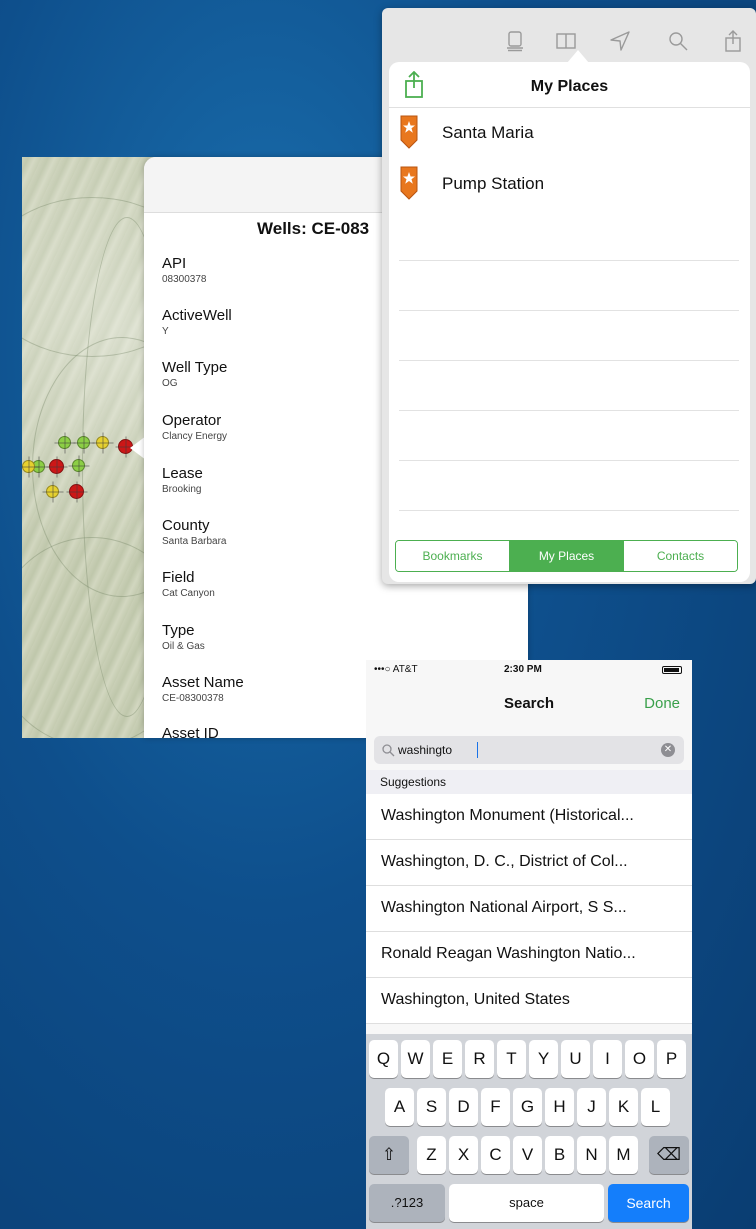 The width and height of the screenshot is (756, 1229). What do you see at coordinates (671, 1059) in the screenshot?
I see `key-p: P` at bounding box center [671, 1059].